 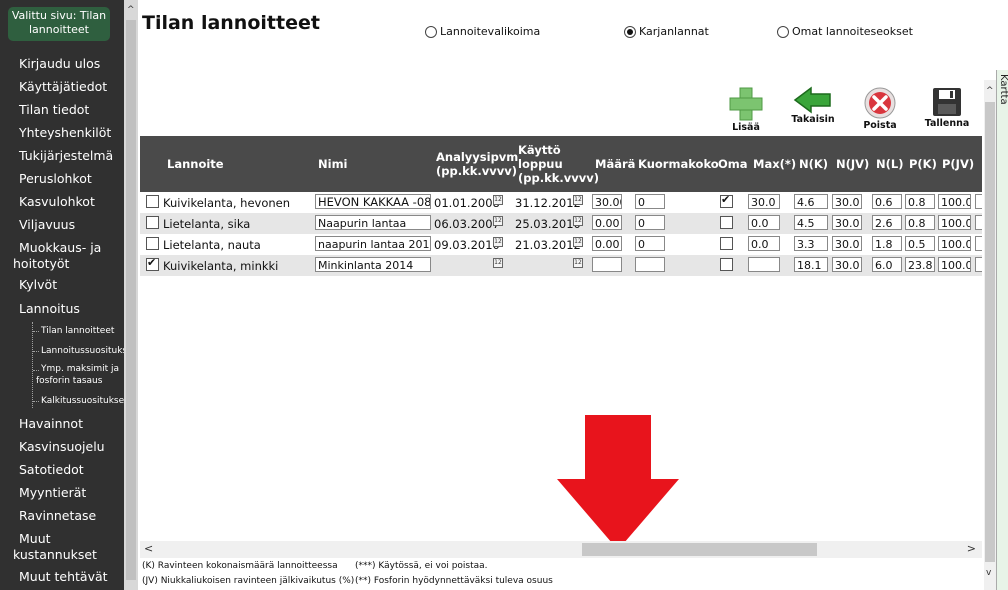 What do you see at coordinates (38, 285) in the screenshot?
I see `sidebar-item-kylvot: Kylvöt` at bounding box center [38, 285].